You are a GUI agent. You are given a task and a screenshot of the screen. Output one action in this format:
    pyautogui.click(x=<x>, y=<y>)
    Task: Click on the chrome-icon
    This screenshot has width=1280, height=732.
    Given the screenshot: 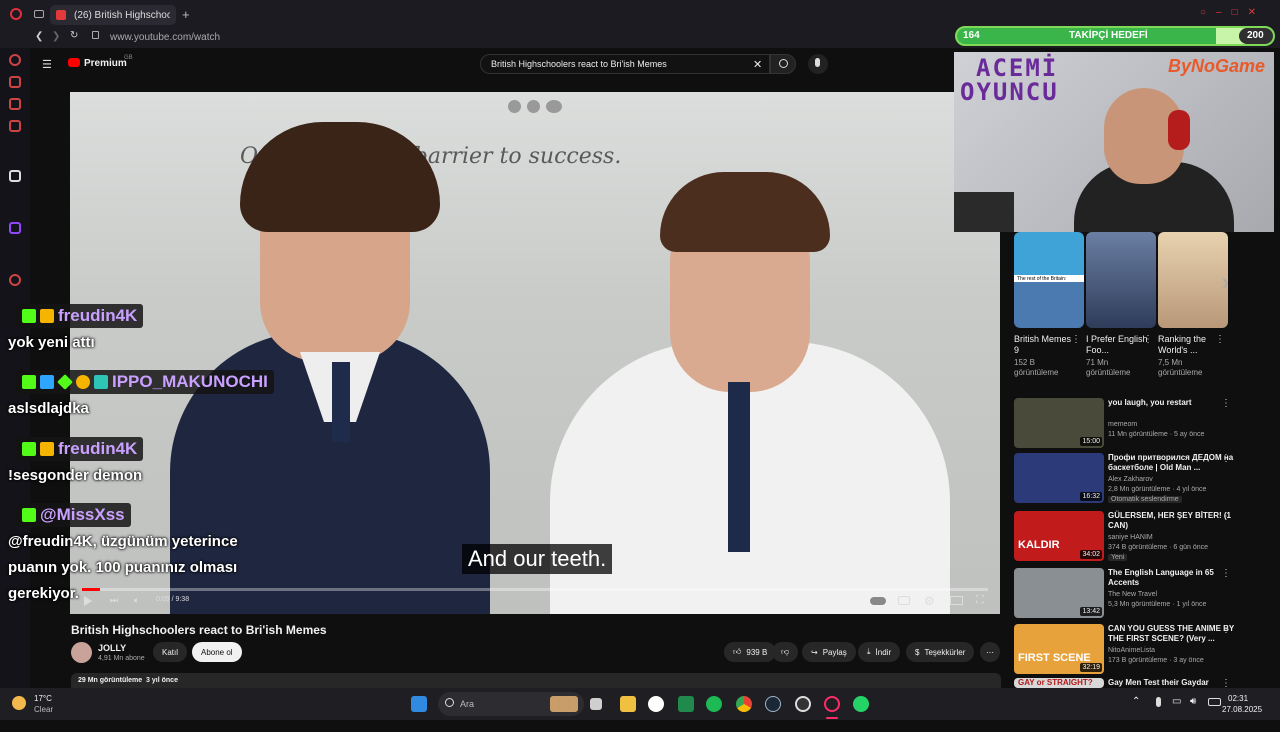 What is the action you would take?
    pyautogui.click(x=744, y=704)
    